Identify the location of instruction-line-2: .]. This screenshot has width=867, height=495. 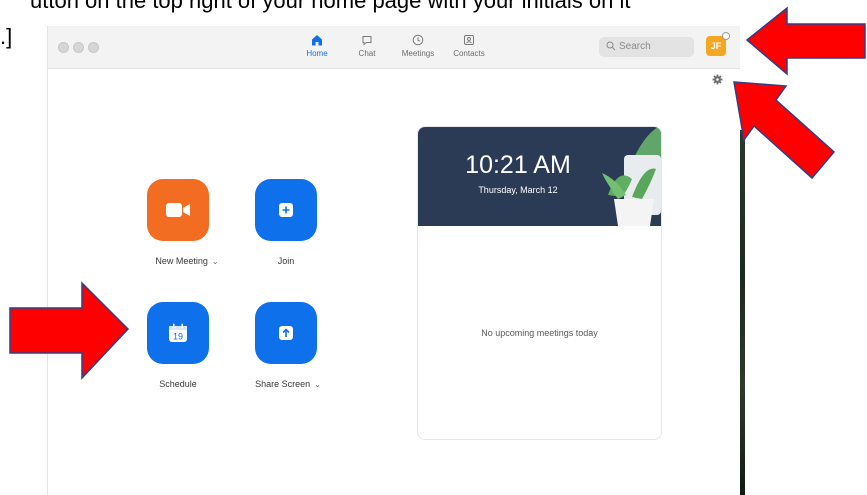
(6, 36).